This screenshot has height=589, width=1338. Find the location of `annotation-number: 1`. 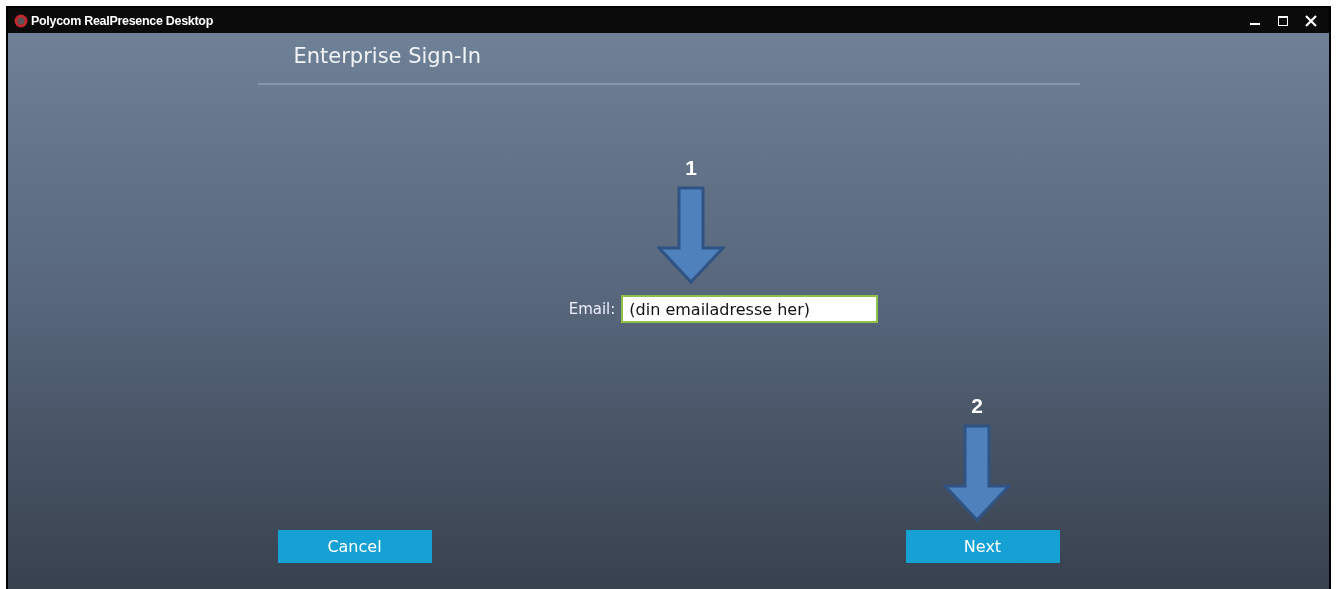

annotation-number: 1 is located at coordinates (691, 168).